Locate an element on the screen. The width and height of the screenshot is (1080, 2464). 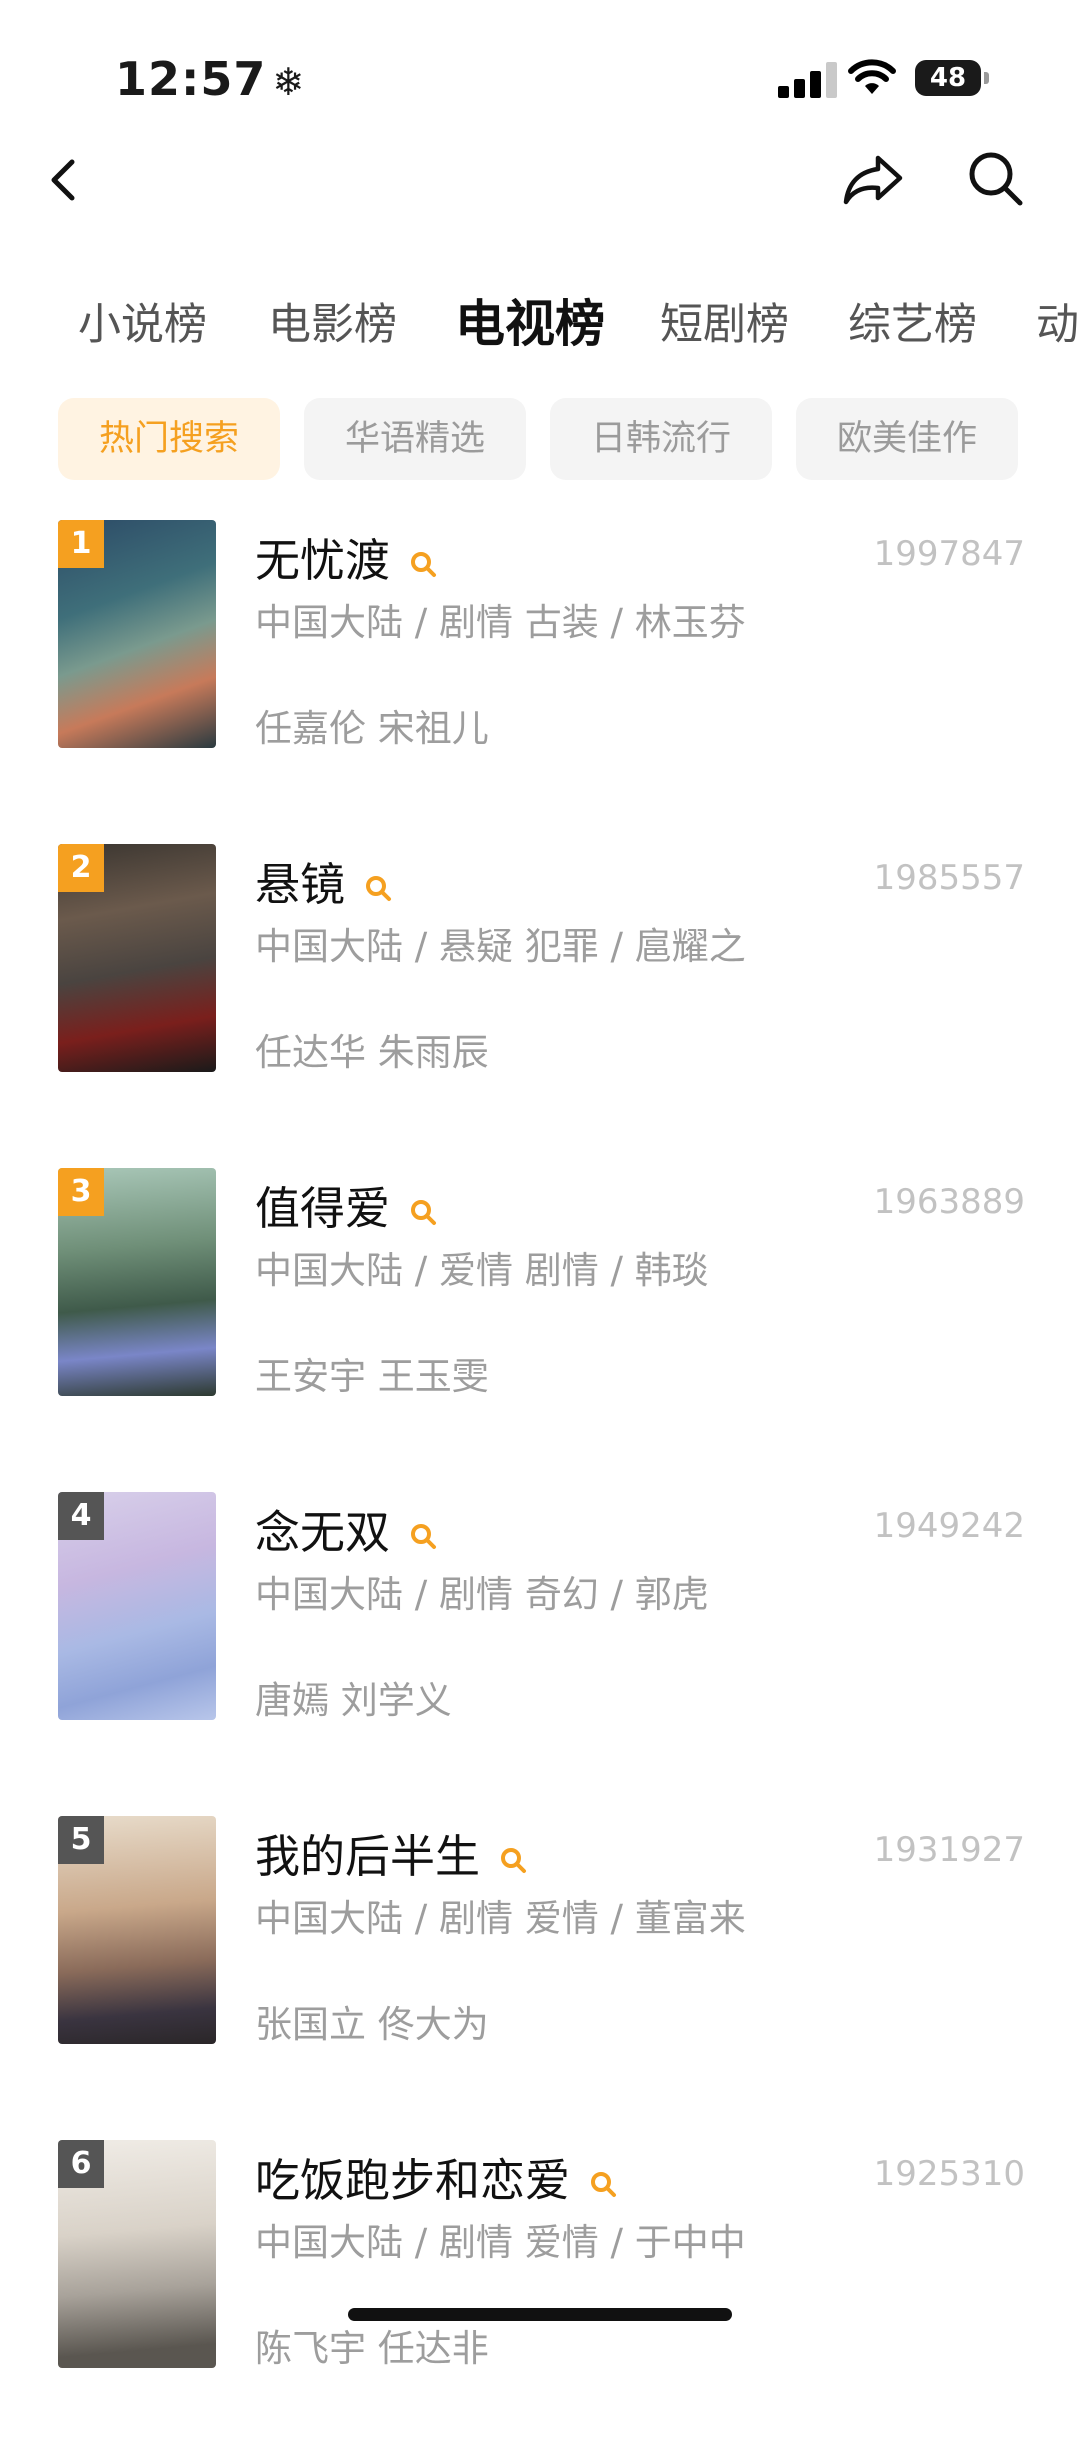
list-item: 4 念无双 中国大陆 / 剧情 奇幻 / 郭虎 唐嫣 刘学义 1949242 is located at coordinates (540, 1654).